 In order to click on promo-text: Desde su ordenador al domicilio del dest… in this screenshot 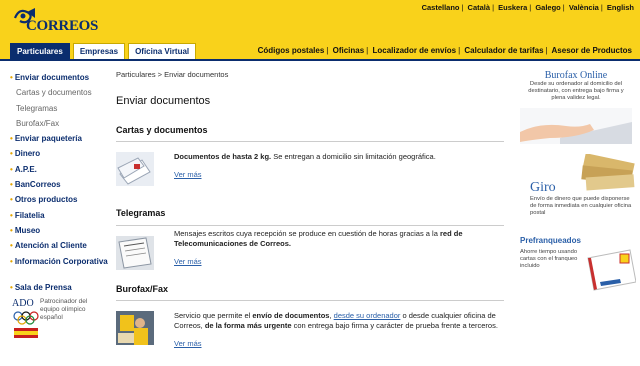, I will do `click(576, 91)`.